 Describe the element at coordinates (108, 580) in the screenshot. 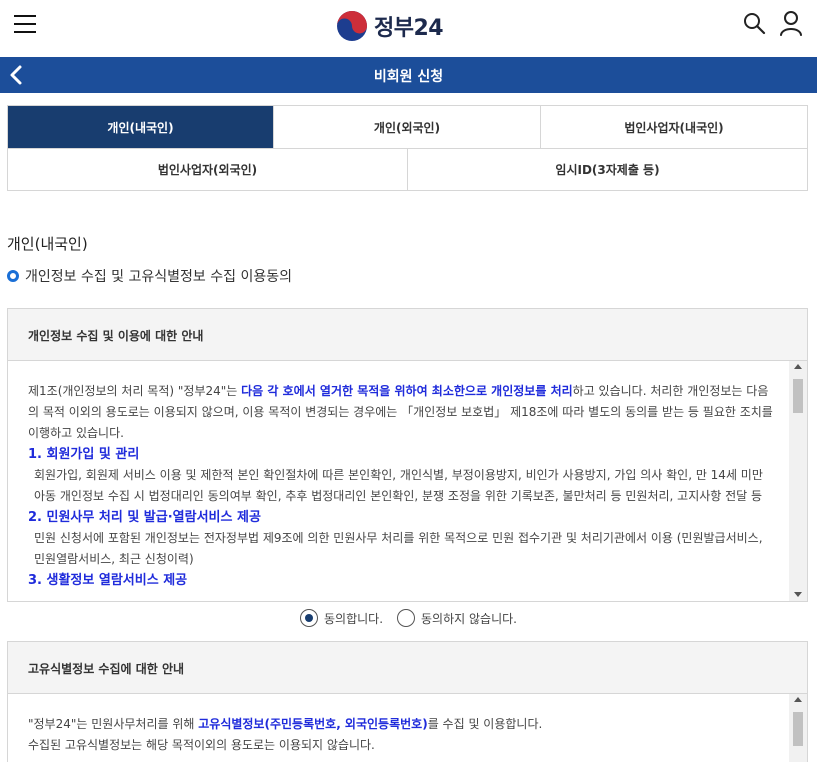

I see `item-3-title: 3. 생활정보 열람서비스 제공` at that location.